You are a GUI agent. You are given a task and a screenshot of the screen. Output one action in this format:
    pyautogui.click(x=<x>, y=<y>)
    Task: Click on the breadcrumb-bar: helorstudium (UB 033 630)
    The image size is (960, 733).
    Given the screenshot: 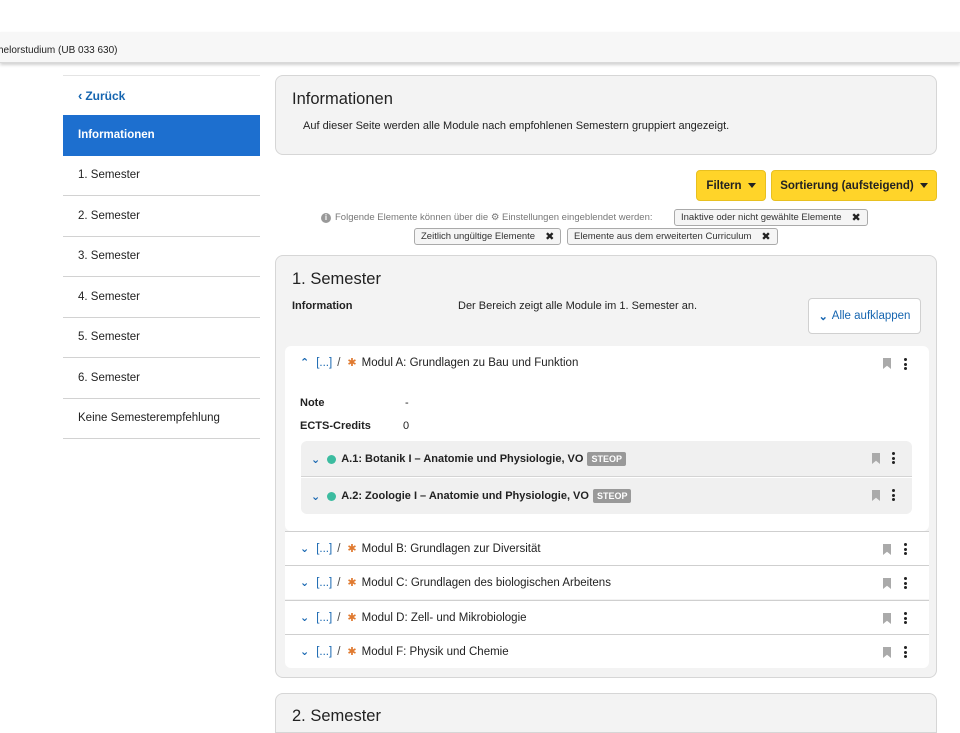 What is the action you would take?
    pyautogui.click(x=480, y=47)
    